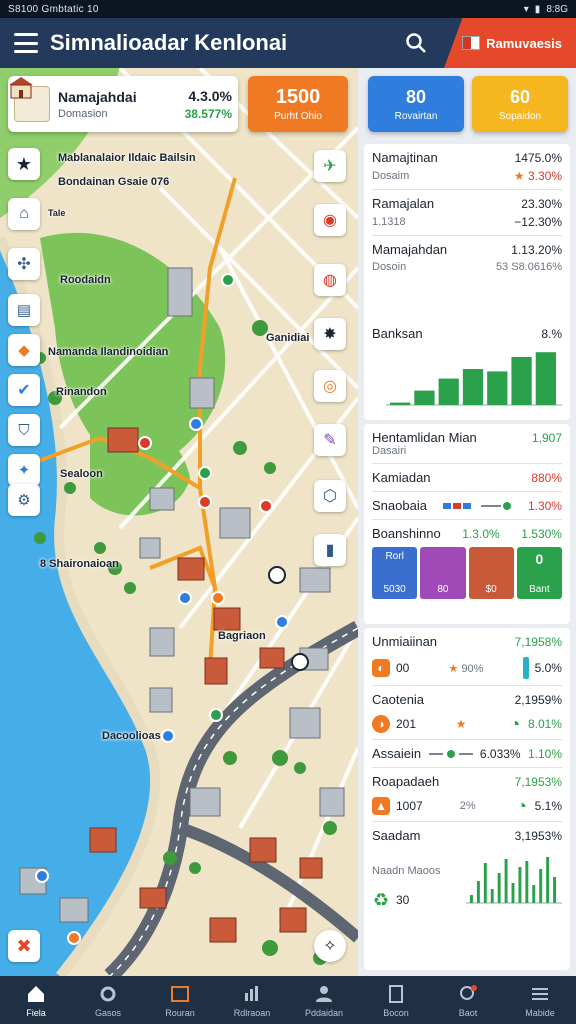 The width and height of the screenshot is (576, 1024). I want to click on service-value: 2,1959%, so click(538, 699).